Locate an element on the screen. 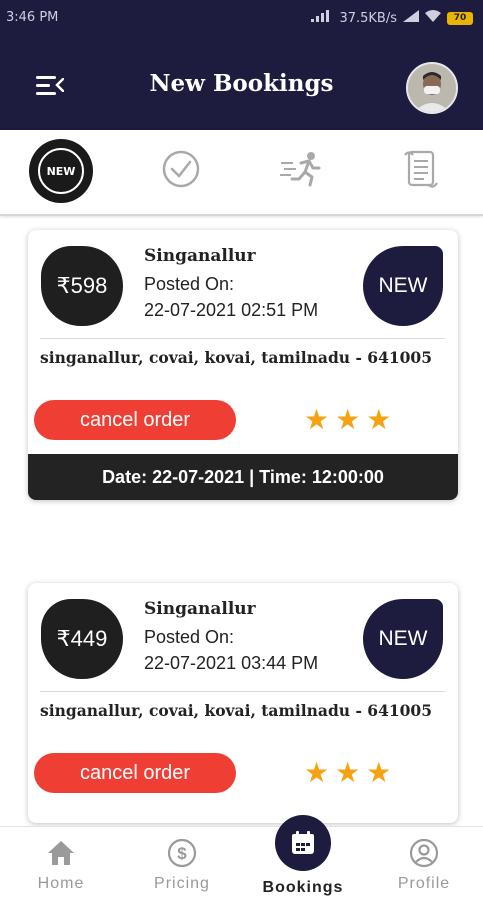 This screenshot has width=483, height=900. bottom-nav: Home $ Pricing Bookings Profile is located at coordinates (241, 857).